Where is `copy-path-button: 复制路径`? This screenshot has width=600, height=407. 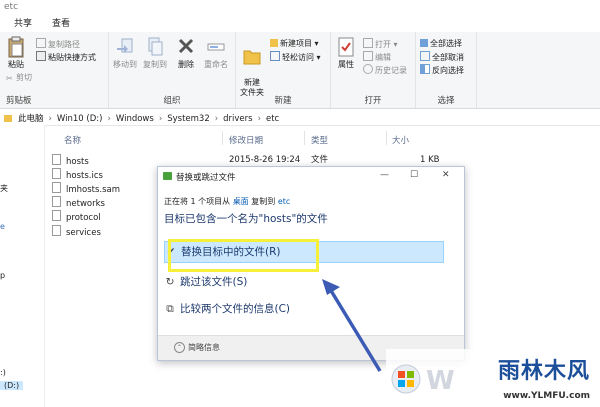 copy-path-button: 复制路径 is located at coordinates (58, 44).